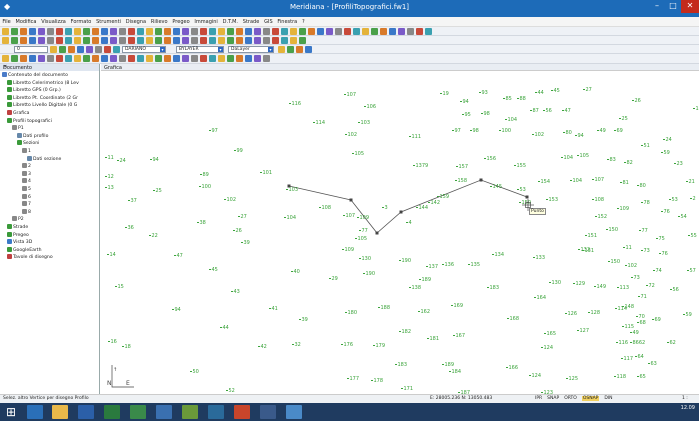  I want to click on survey-point: 182, so click(405, 332).